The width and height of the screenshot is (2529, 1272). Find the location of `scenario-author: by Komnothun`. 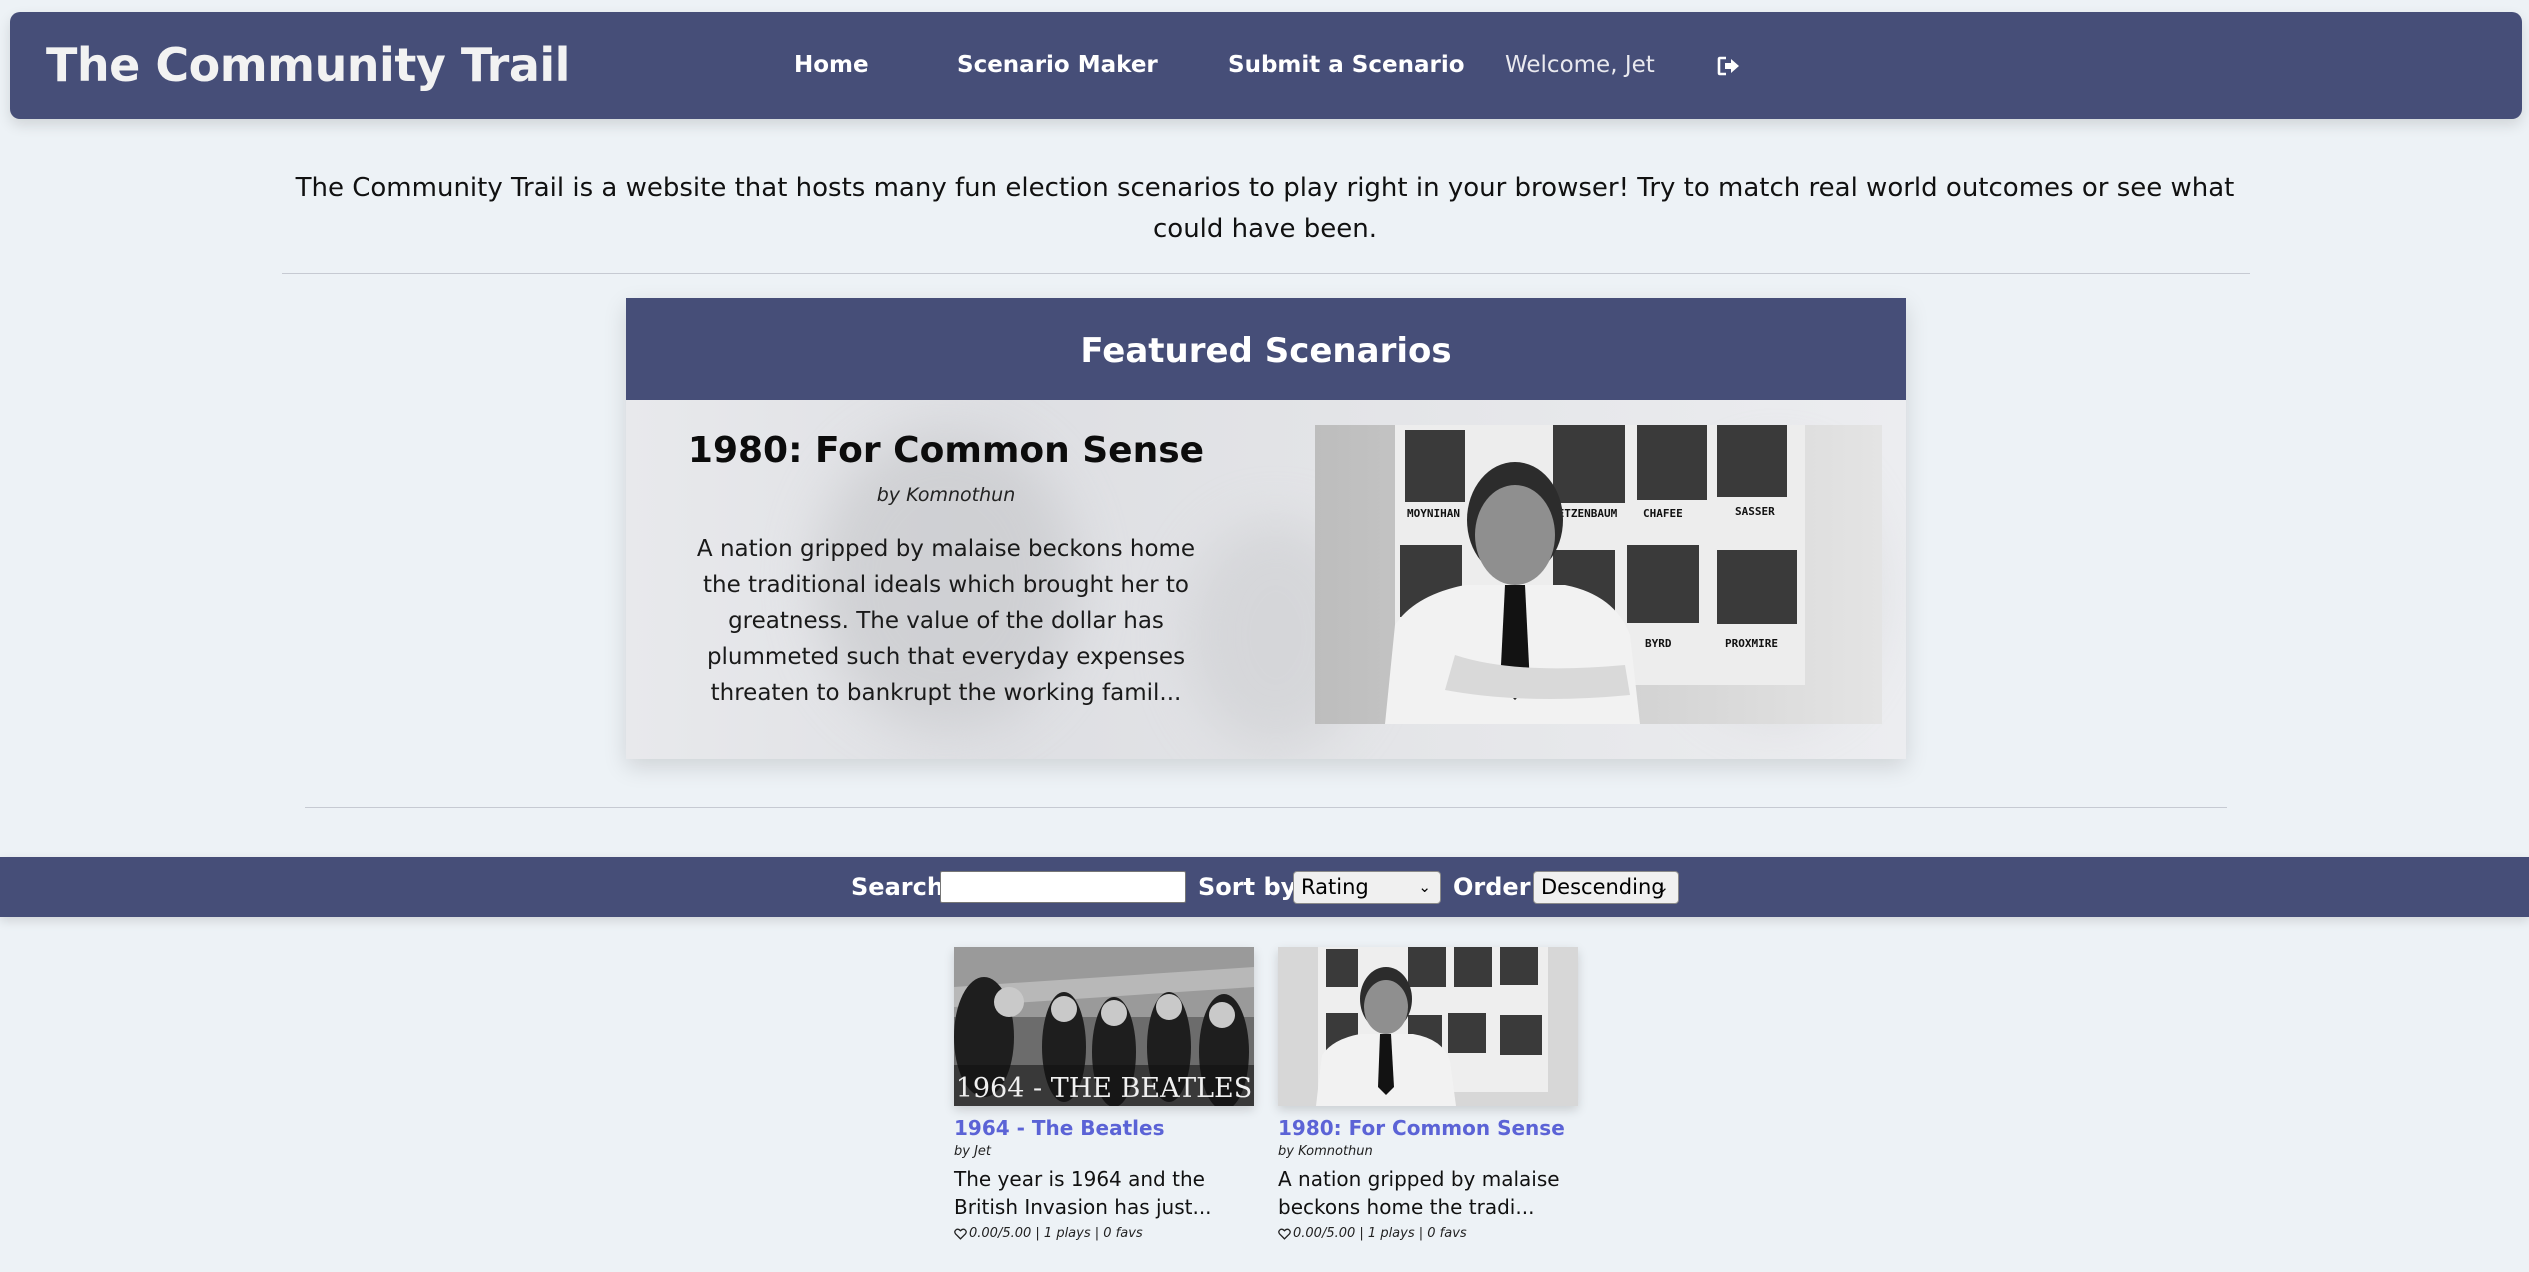

scenario-author: by Komnothun is located at coordinates (1325, 1151).